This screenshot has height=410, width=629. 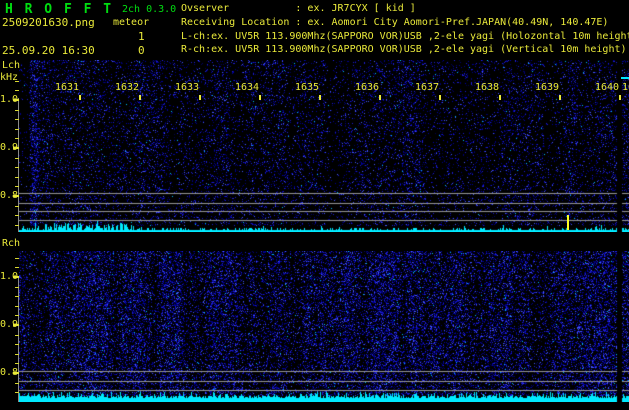 What do you see at coordinates (625, 78) in the screenshot?
I see `trace-head-marker` at bounding box center [625, 78].